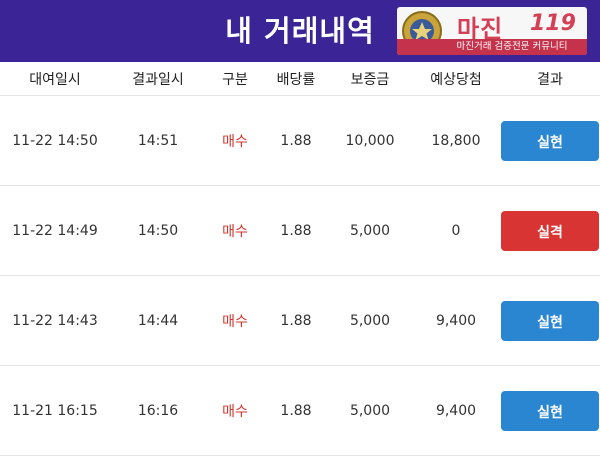 The width and height of the screenshot is (600, 456). I want to click on rent-time-cell: 11-21 16:15, so click(55, 410).